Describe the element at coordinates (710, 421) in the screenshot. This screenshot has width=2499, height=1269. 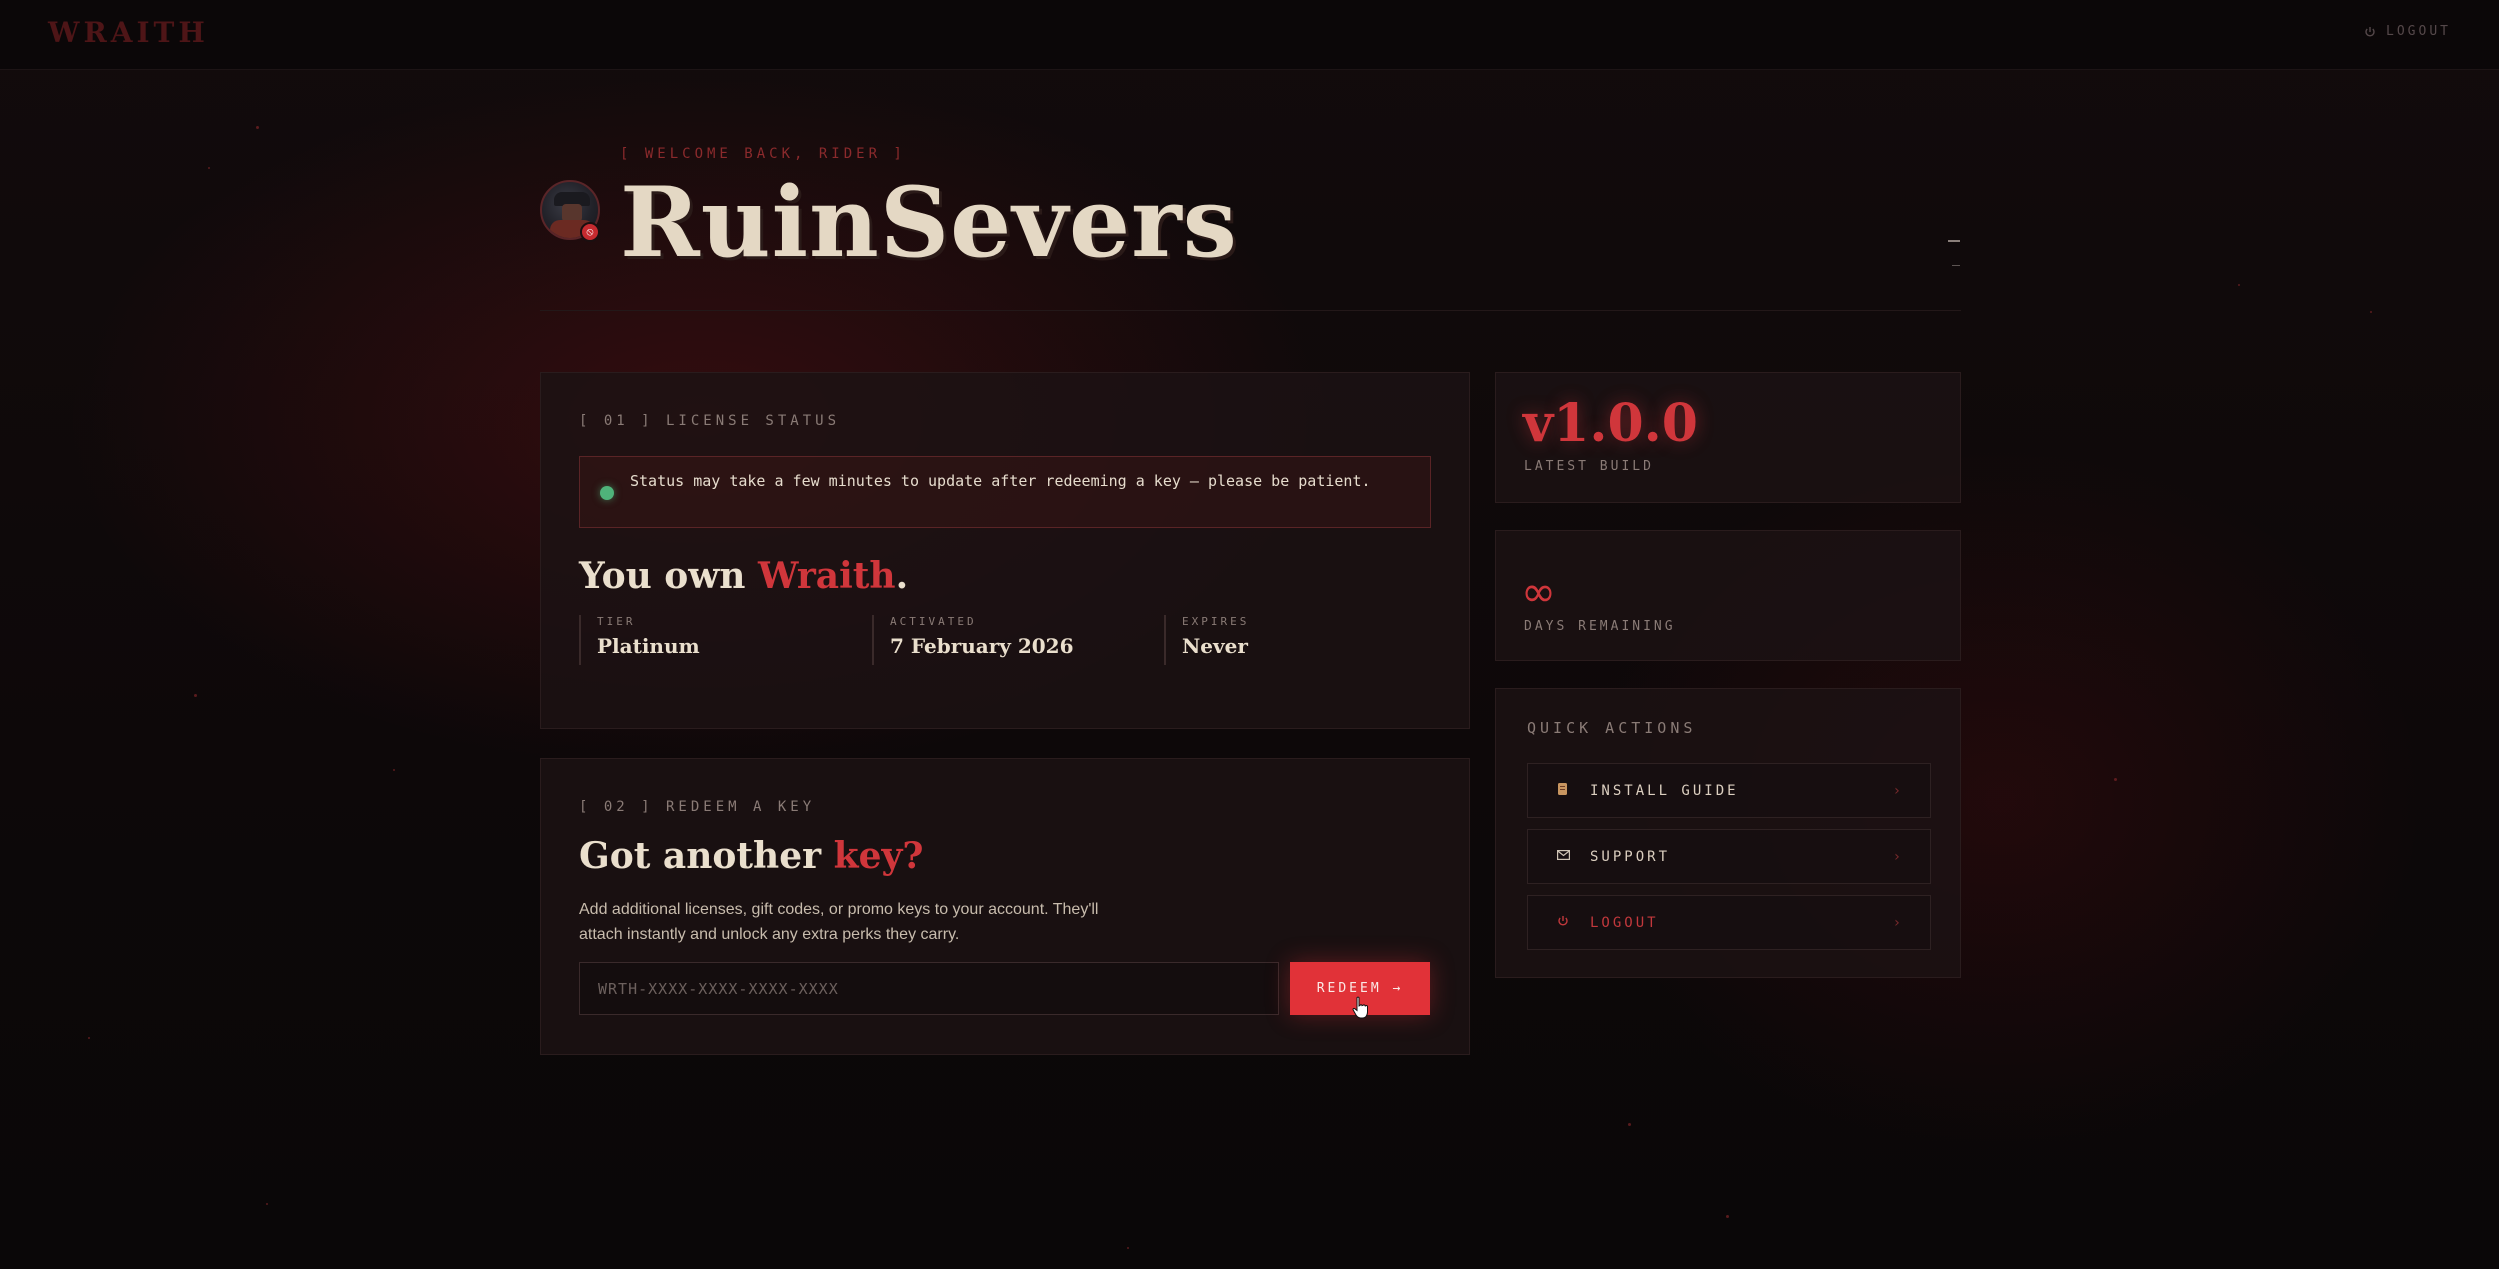
I see `section-label: [ 01 ] LICENSE STATUS` at that location.